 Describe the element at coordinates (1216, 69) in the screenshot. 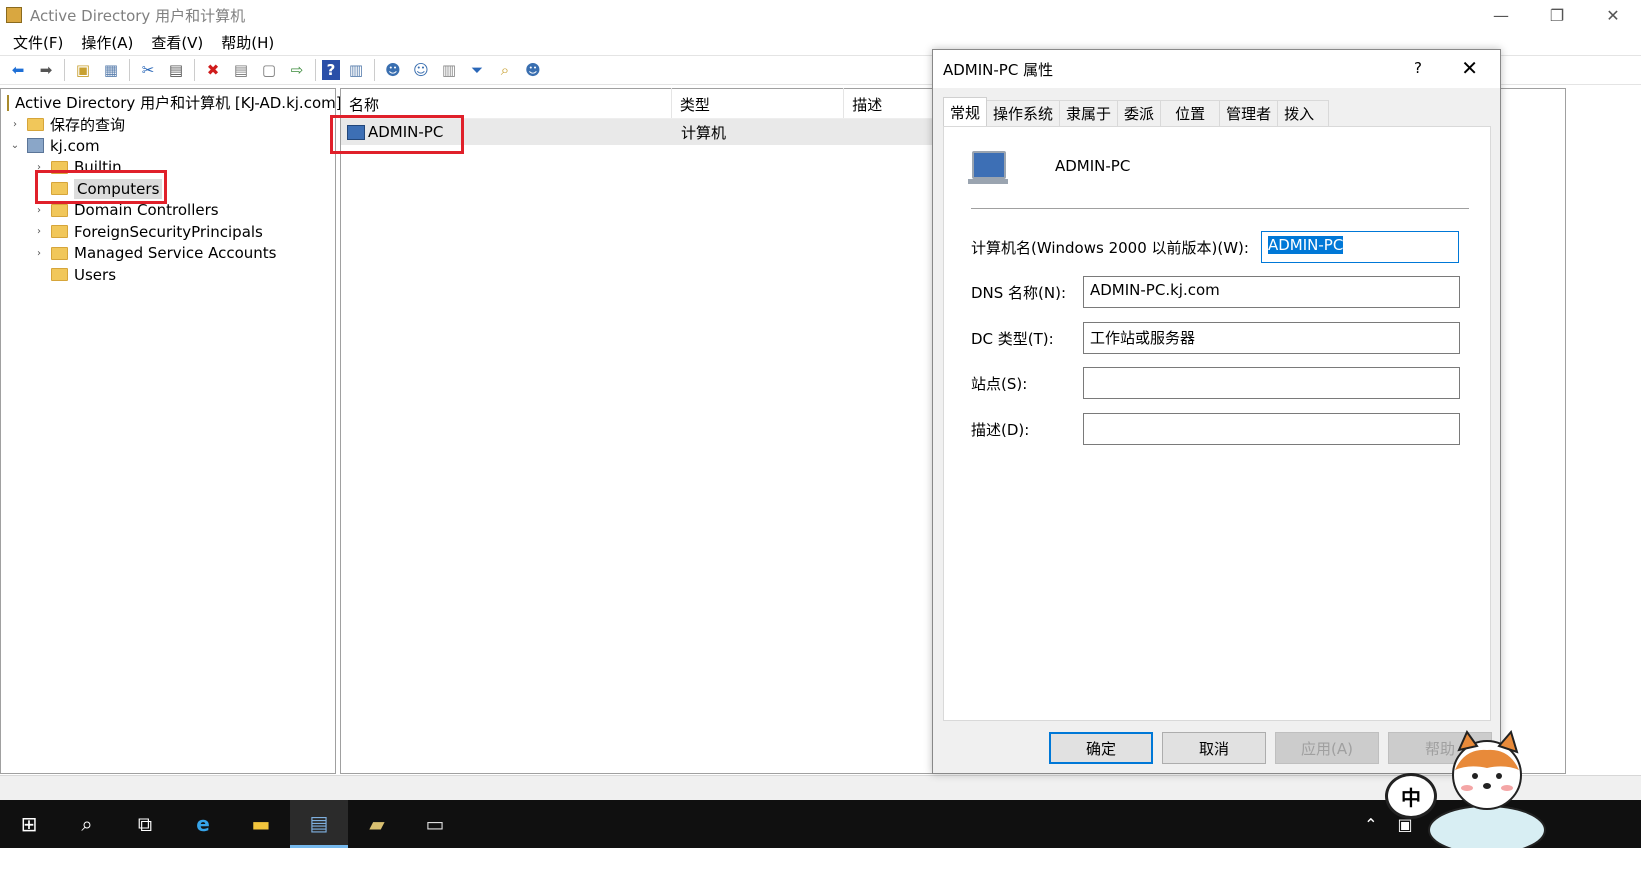

I see `dialog-title-bar: ADMIN-PC 属性 ? ✕` at that location.